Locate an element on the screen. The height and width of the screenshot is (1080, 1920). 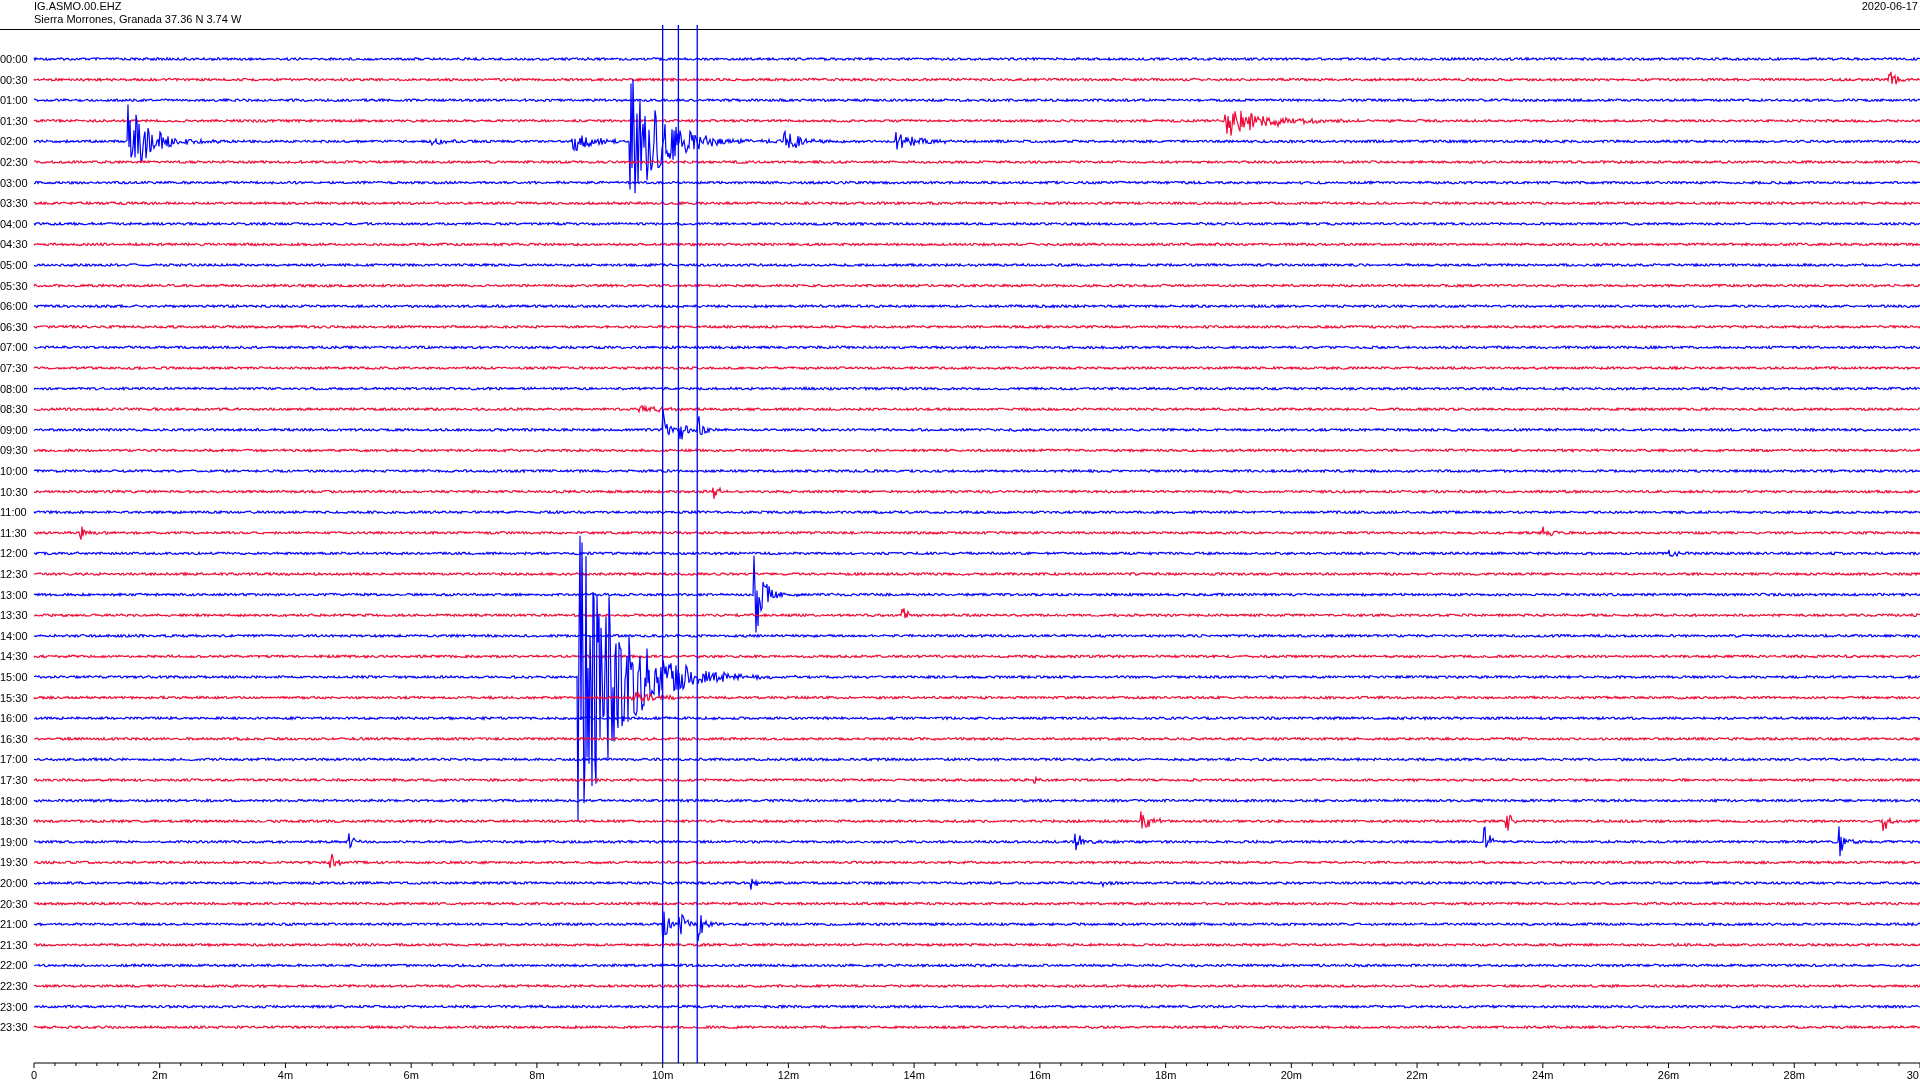
axis-label: 4m is located at coordinates (285, 1074).